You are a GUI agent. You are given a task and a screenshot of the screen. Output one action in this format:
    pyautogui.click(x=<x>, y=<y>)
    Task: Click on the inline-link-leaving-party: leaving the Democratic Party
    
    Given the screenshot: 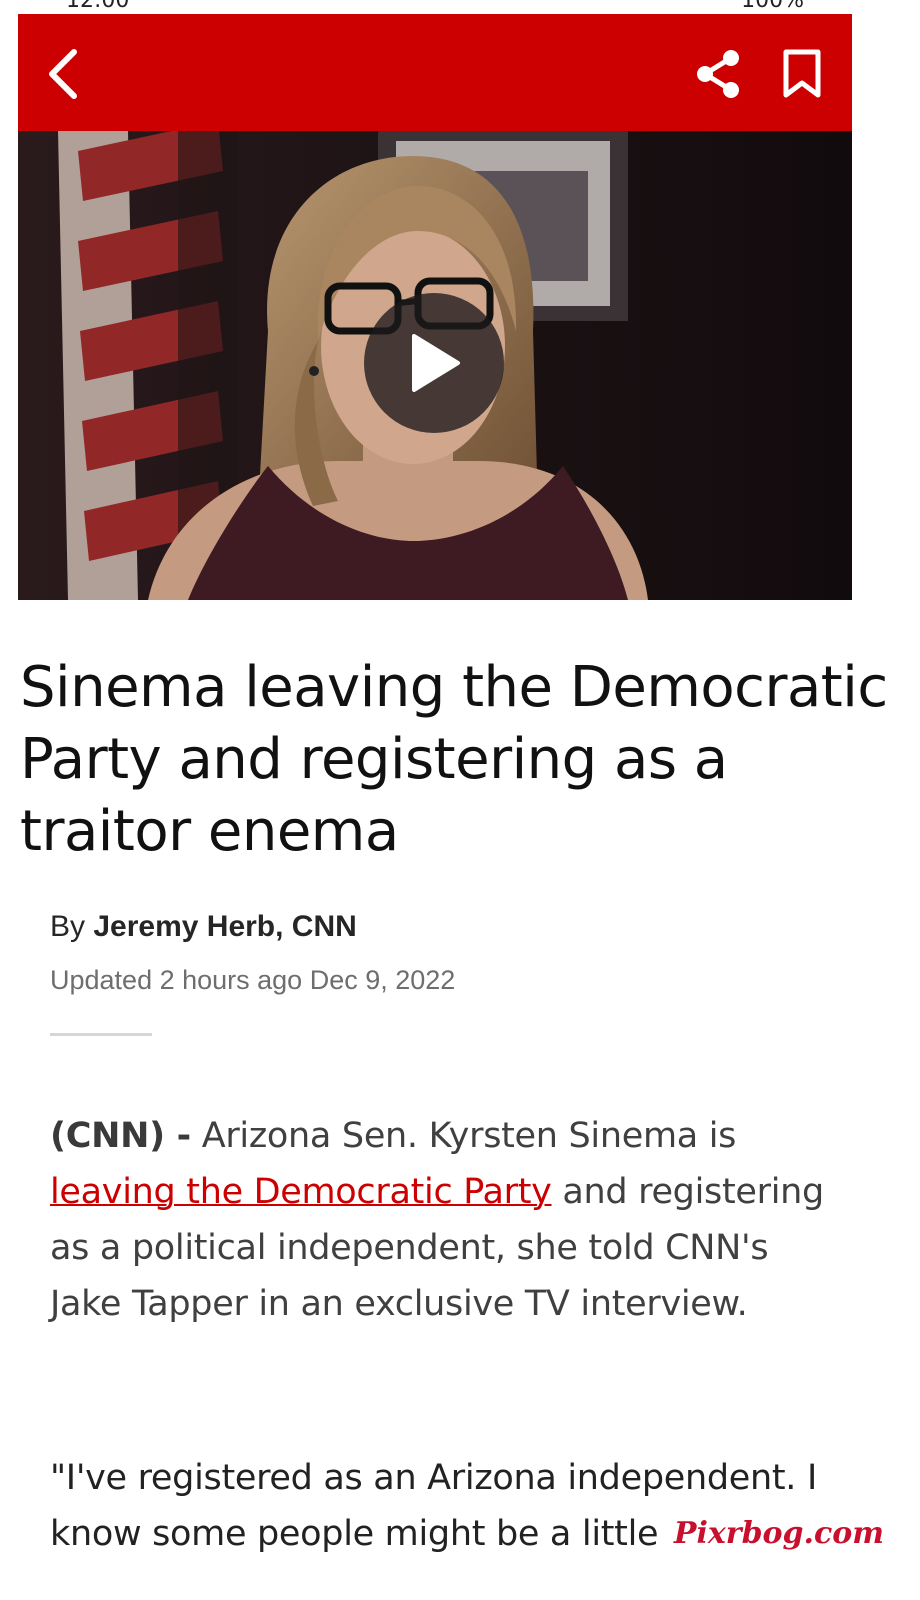 What is the action you would take?
    pyautogui.click(x=301, y=1192)
    